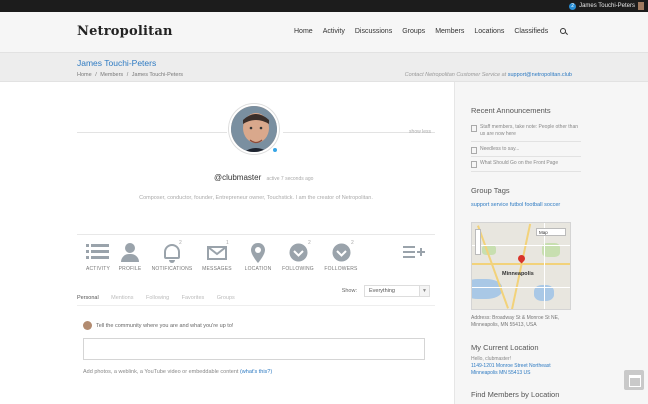 The height and width of the screenshot is (404, 648). I want to click on tab-profile: PROFILE, so click(130, 257).